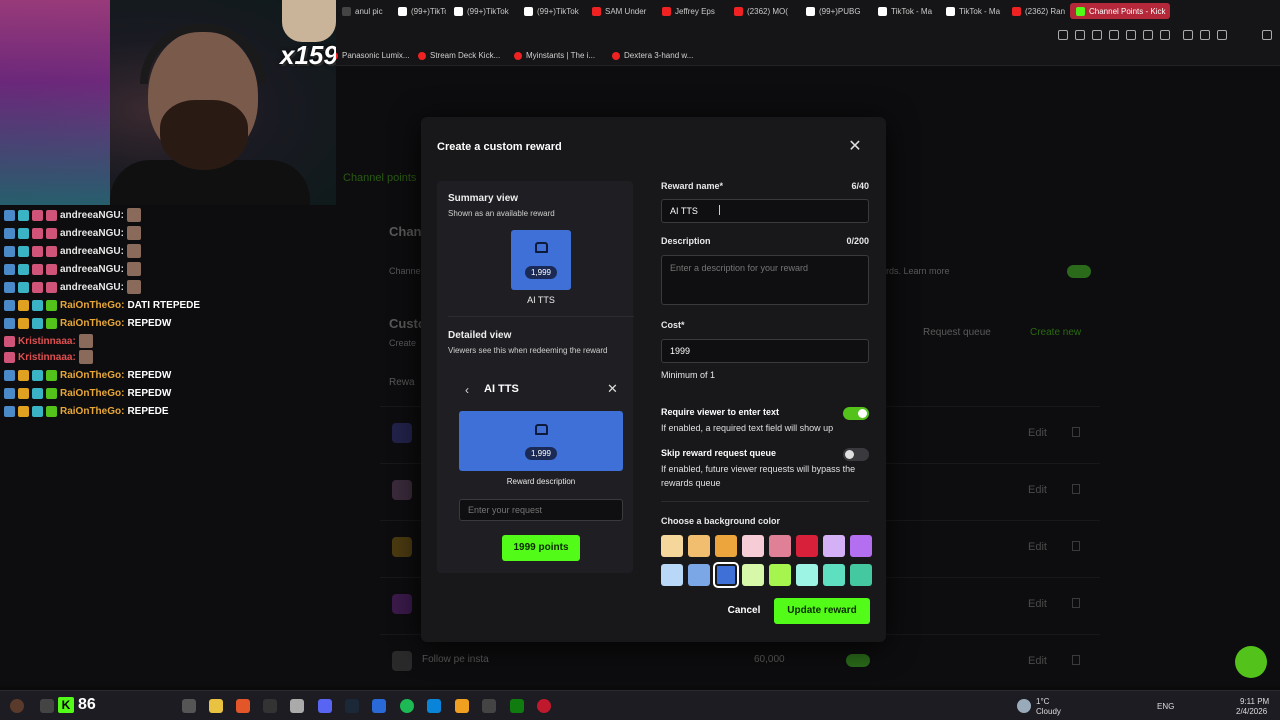 This screenshot has height=720, width=1280. Describe the element at coordinates (1131, 35) in the screenshot. I see `extension-icon` at that location.